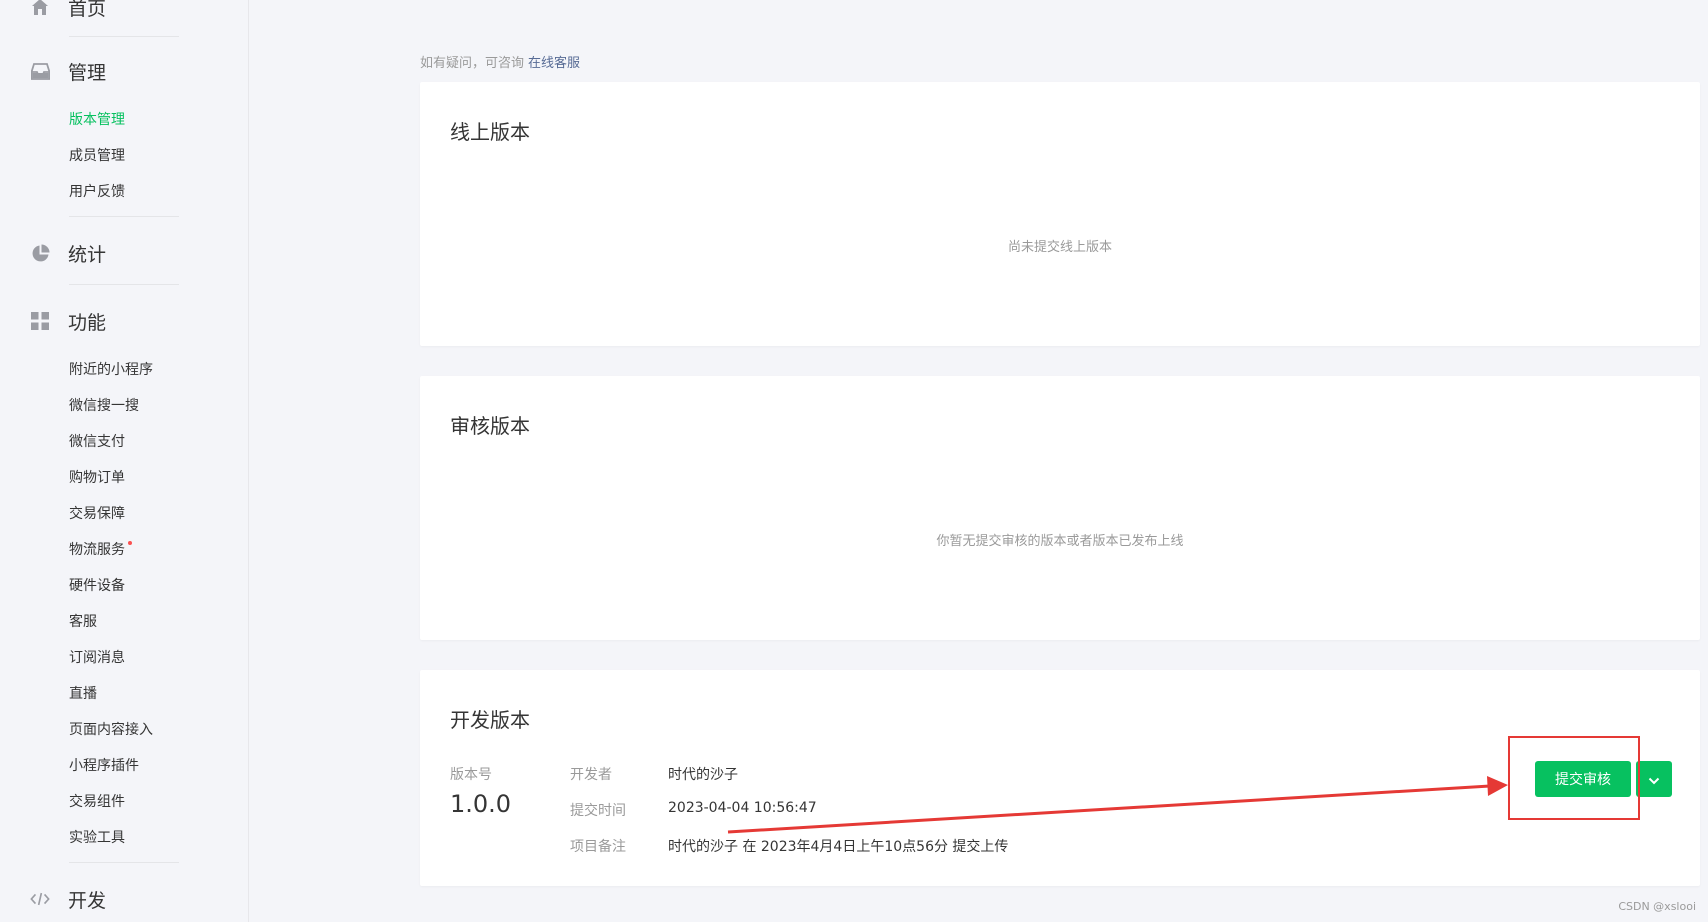  Describe the element at coordinates (97, 478) in the screenshot. I see `sidebar-item-shopping-orders: 购物订单` at that location.